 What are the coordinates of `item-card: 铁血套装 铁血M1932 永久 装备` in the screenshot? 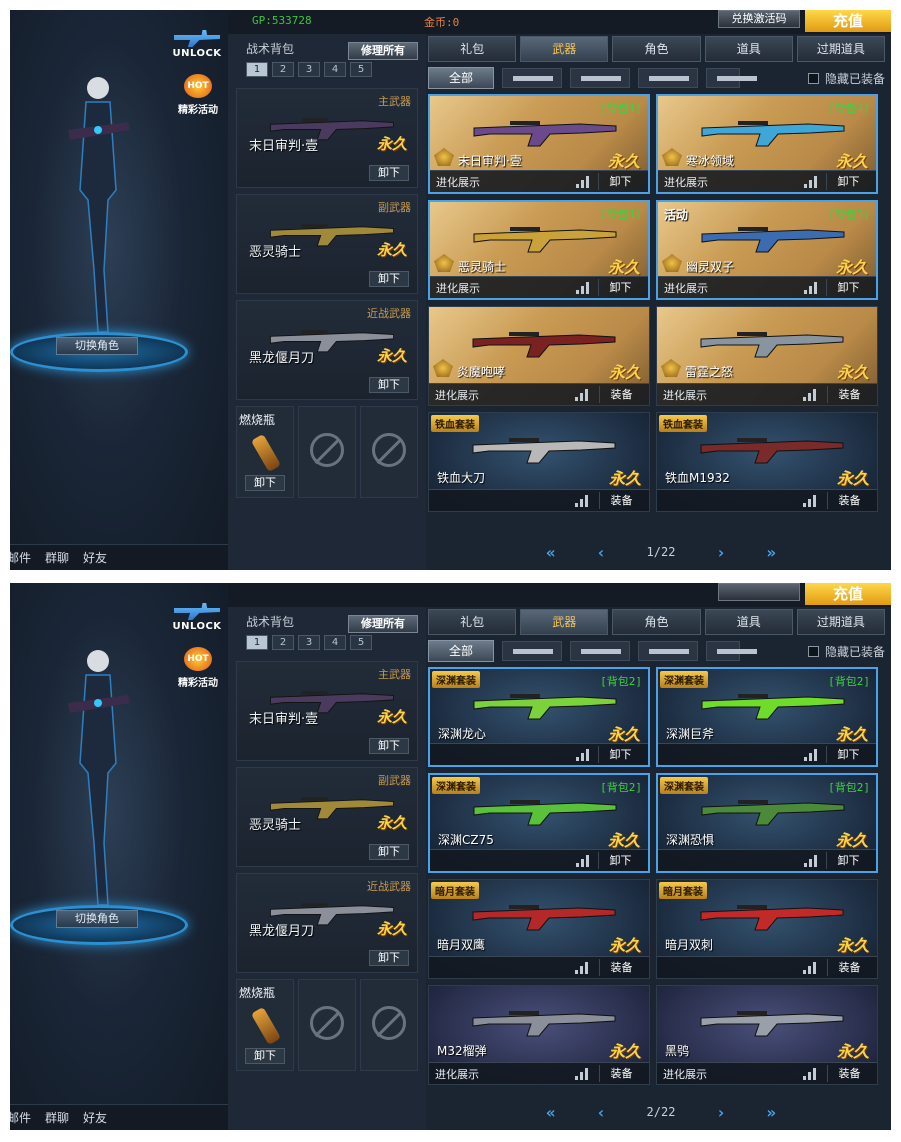 It's located at (767, 462).